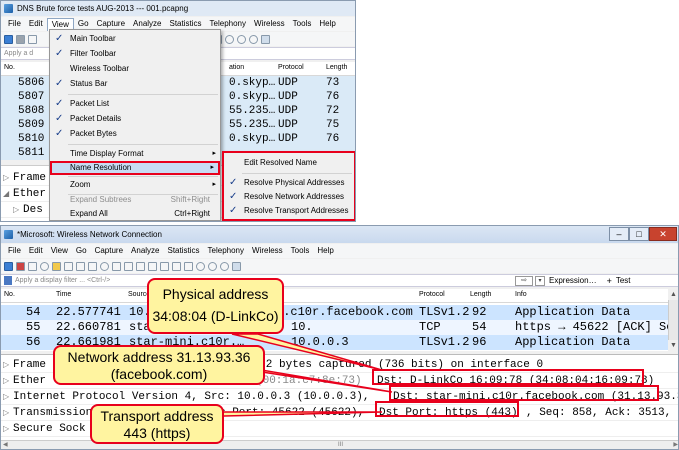 This screenshot has width=679, height=450. Describe the element at coordinates (159, 357) in the screenshot. I see `callout-title: Network address 31.13.93.36` at that location.